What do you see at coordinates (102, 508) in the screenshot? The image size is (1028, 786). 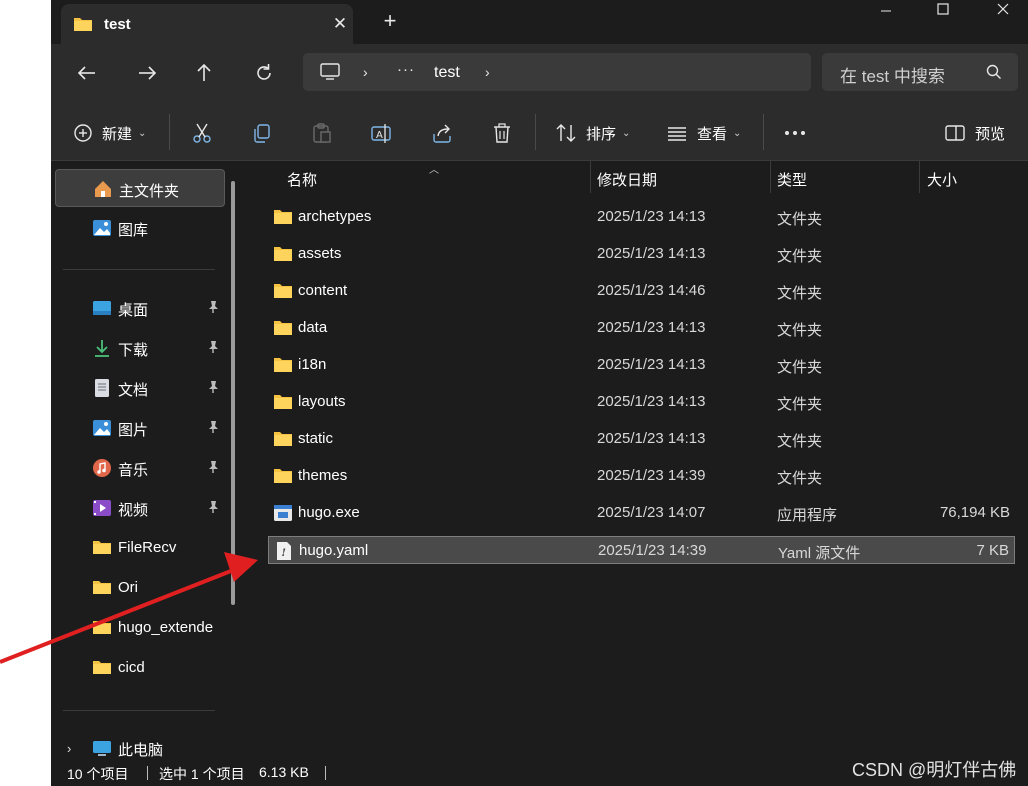 I see `video-icon` at bounding box center [102, 508].